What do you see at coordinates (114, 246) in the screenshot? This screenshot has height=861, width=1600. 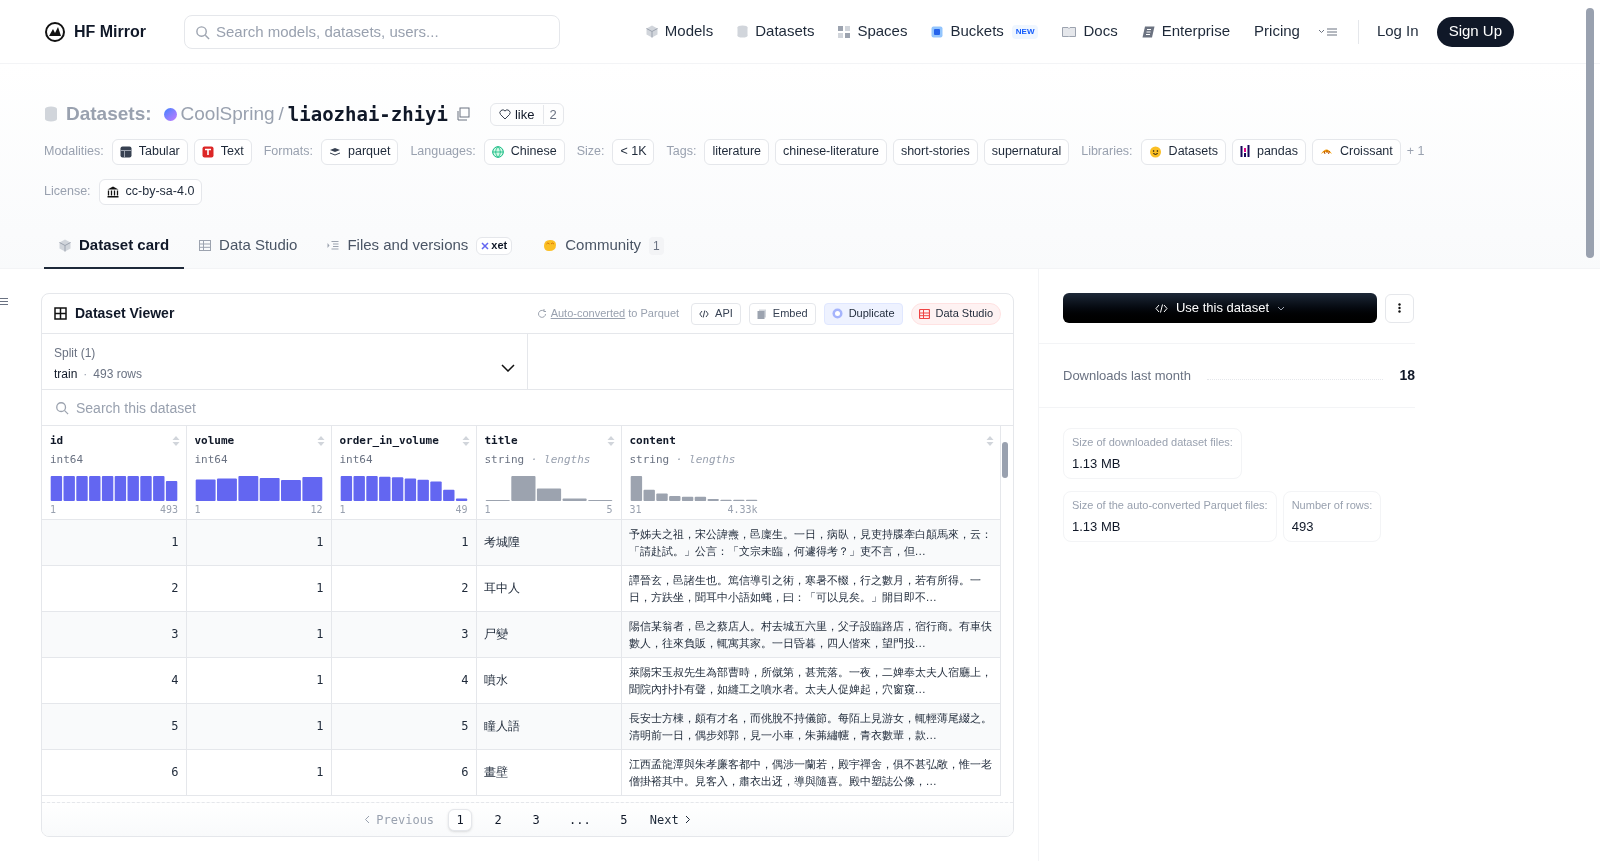 I see `tab: Dataset card` at bounding box center [114, 246].